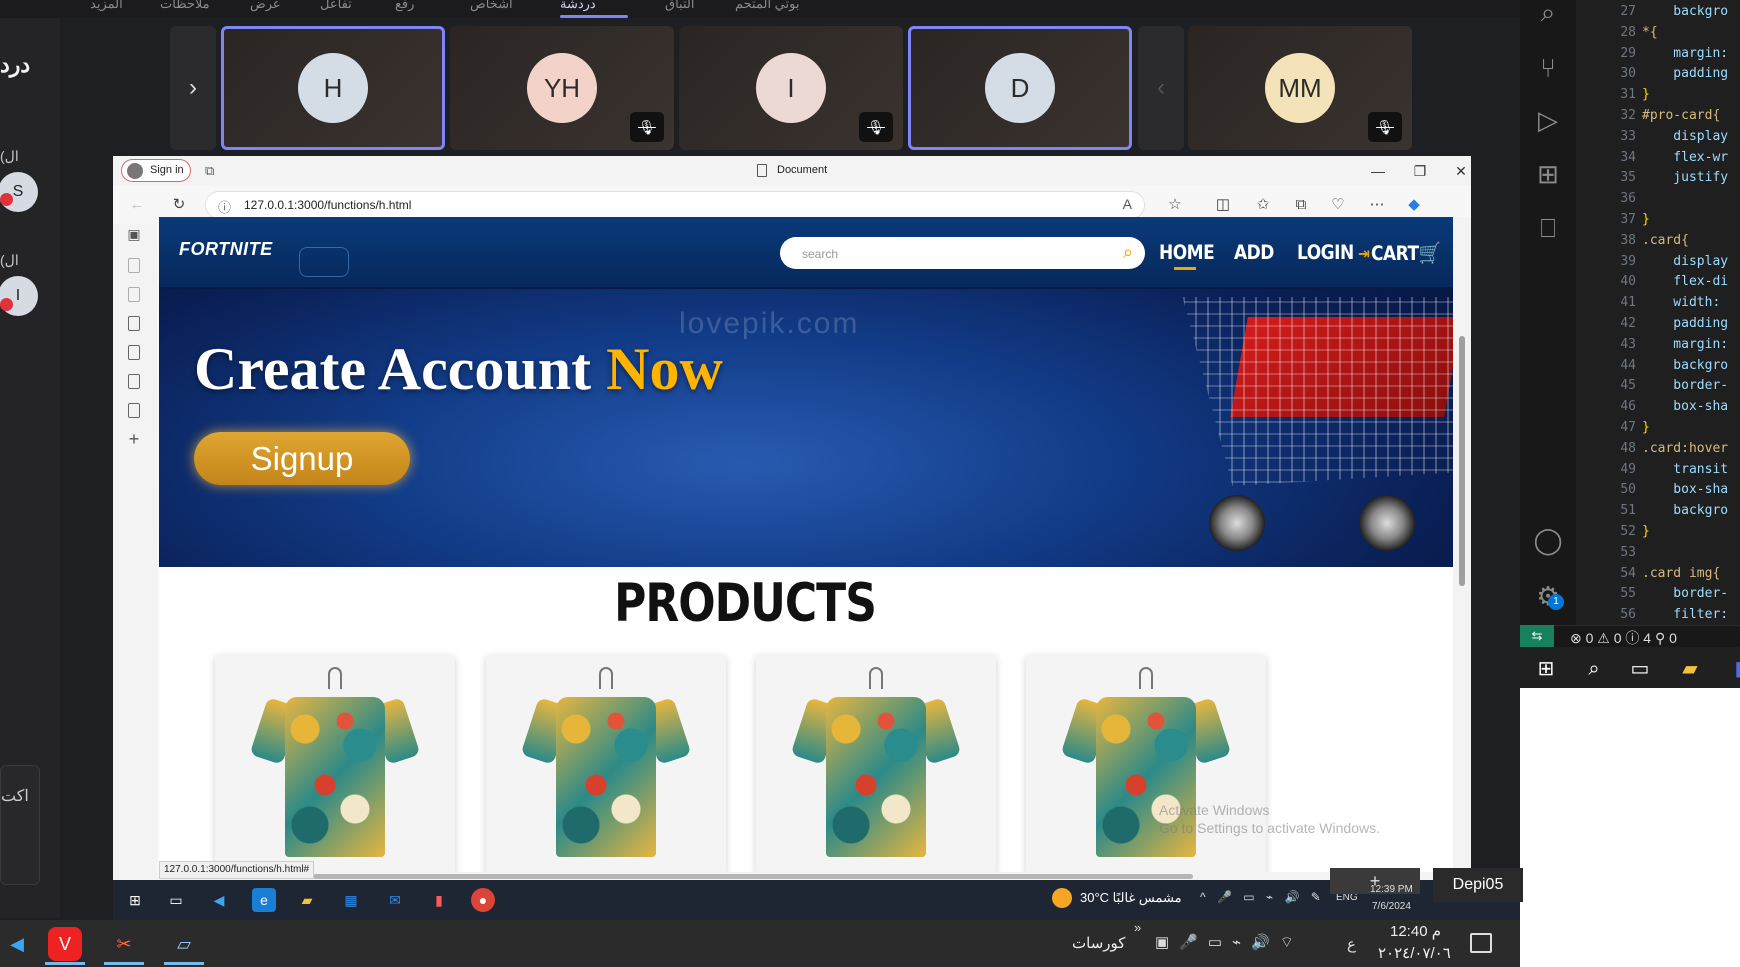 The width and height of the screenshot is (1740, 967). Describe the element at coordinates (1338, 205) in the screenshot. I see `browser-essentials-icon: ♡` at that location.